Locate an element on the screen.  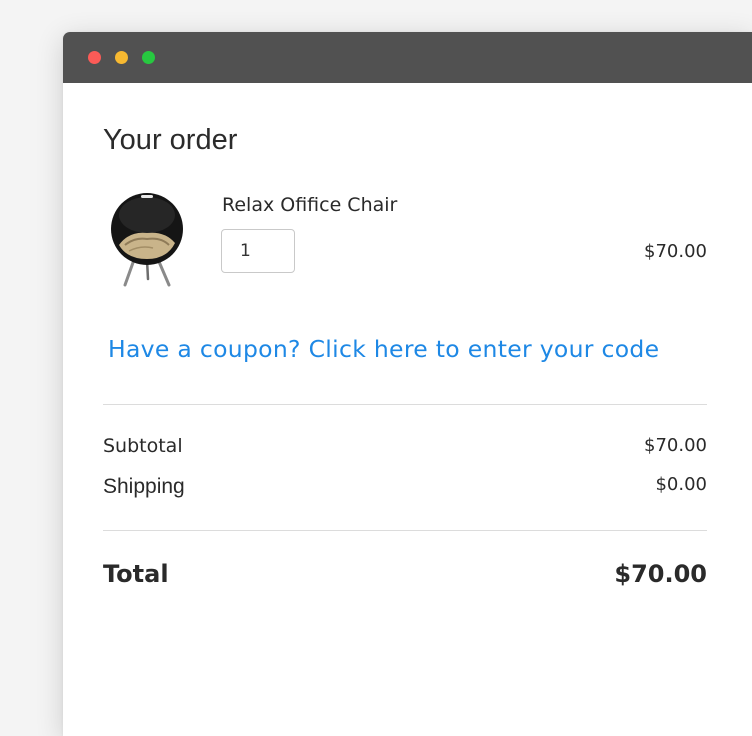
order-heading: Your order is located at coordinates (170, 140).